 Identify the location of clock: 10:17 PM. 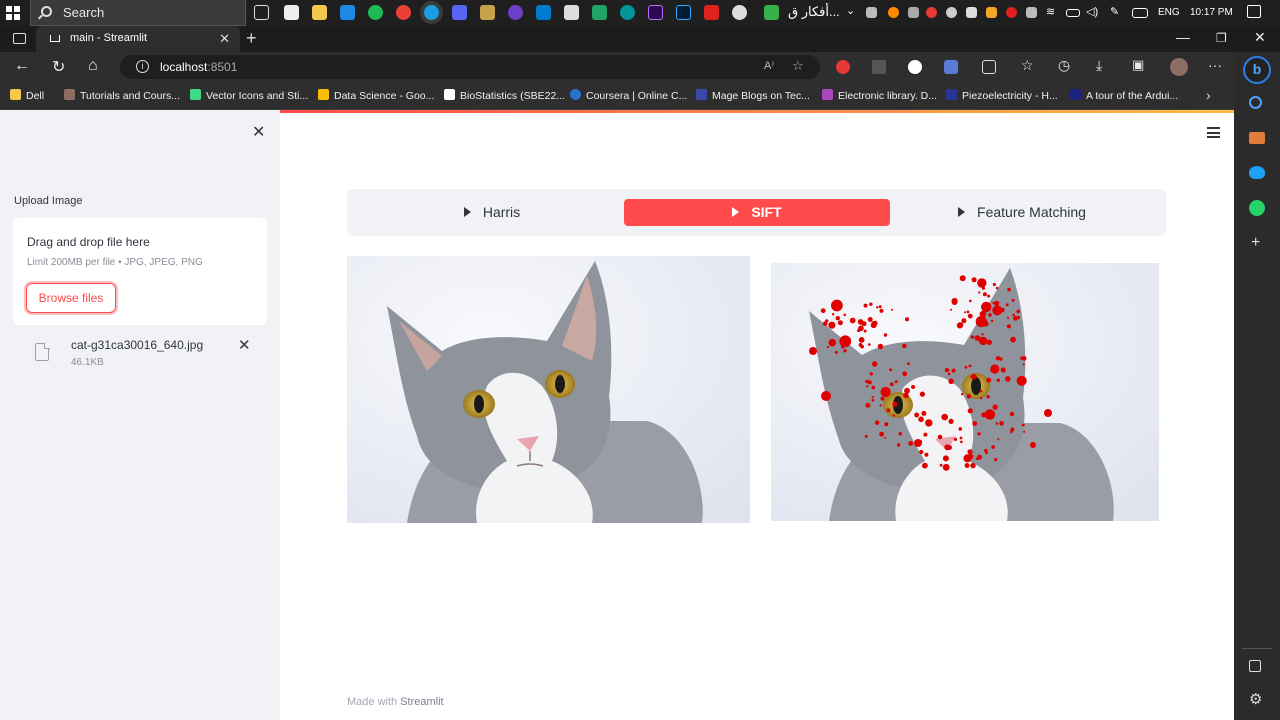
(1211, 12).